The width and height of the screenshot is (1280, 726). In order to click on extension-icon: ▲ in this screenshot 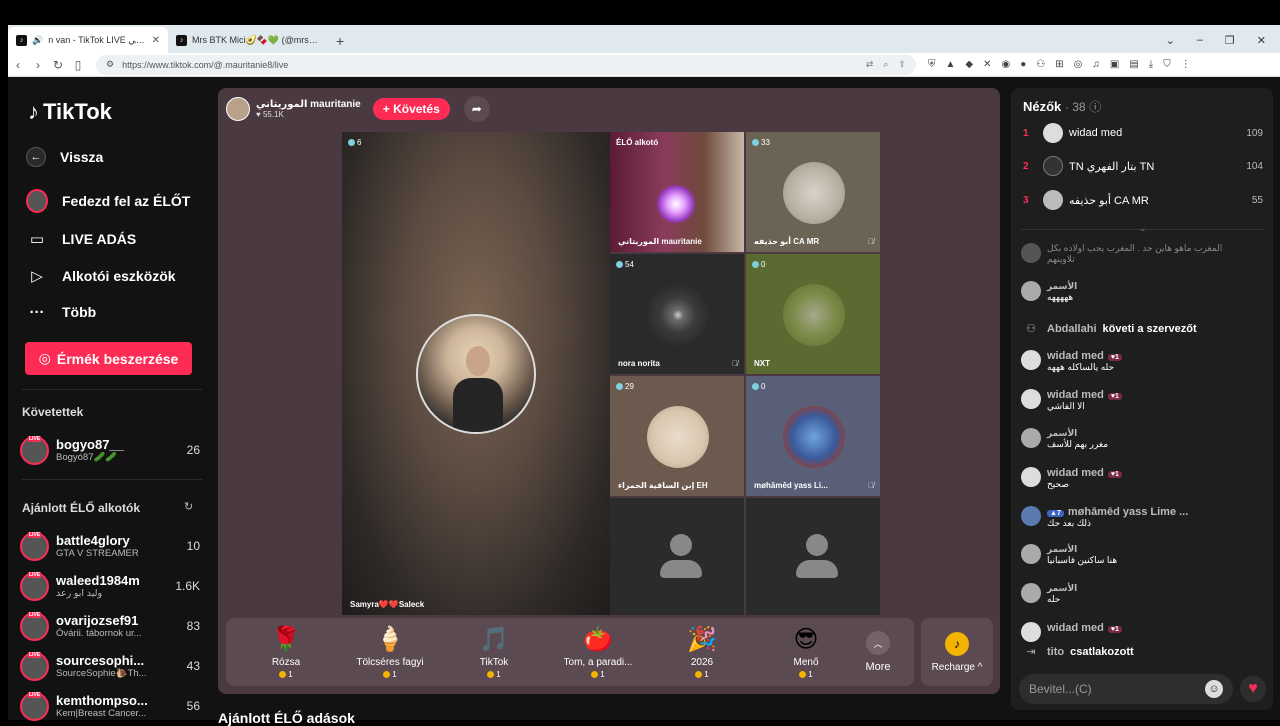, I will do `click(951, 64)`.